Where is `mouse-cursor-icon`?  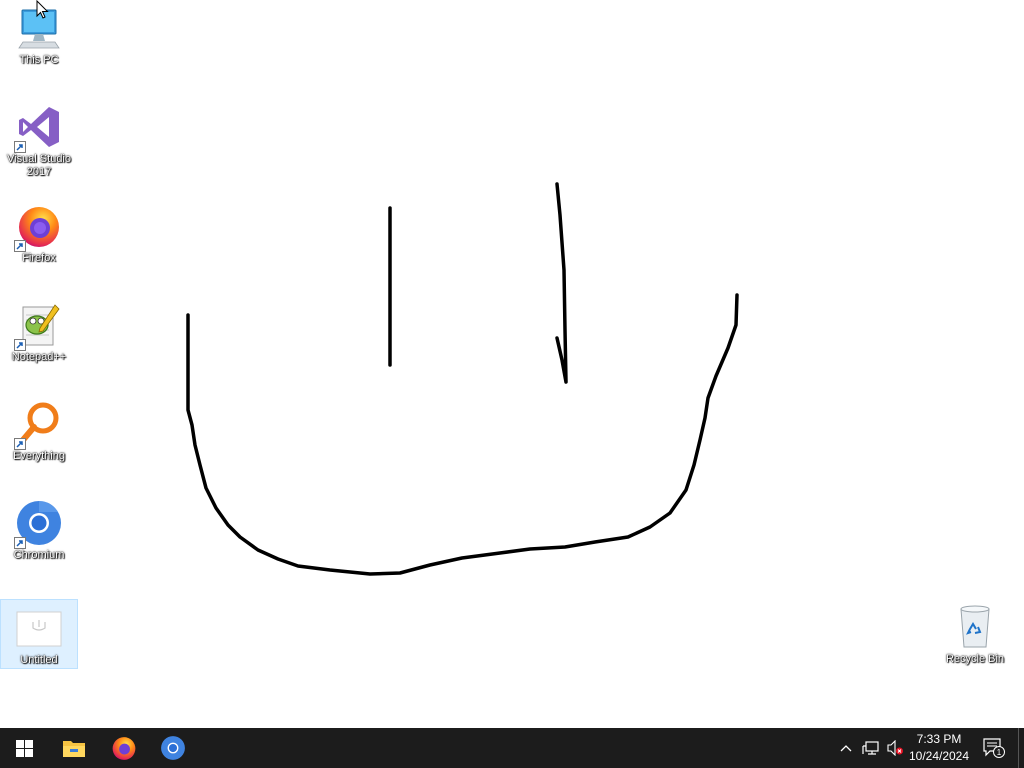 mouse-cursor-icon is located at coordinates (42, 9).